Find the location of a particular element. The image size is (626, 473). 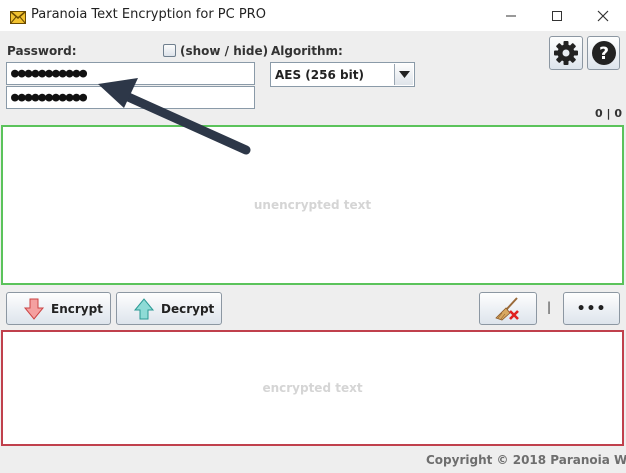

algorithm-label: Algorithm: is located at coordinates (307, 51).